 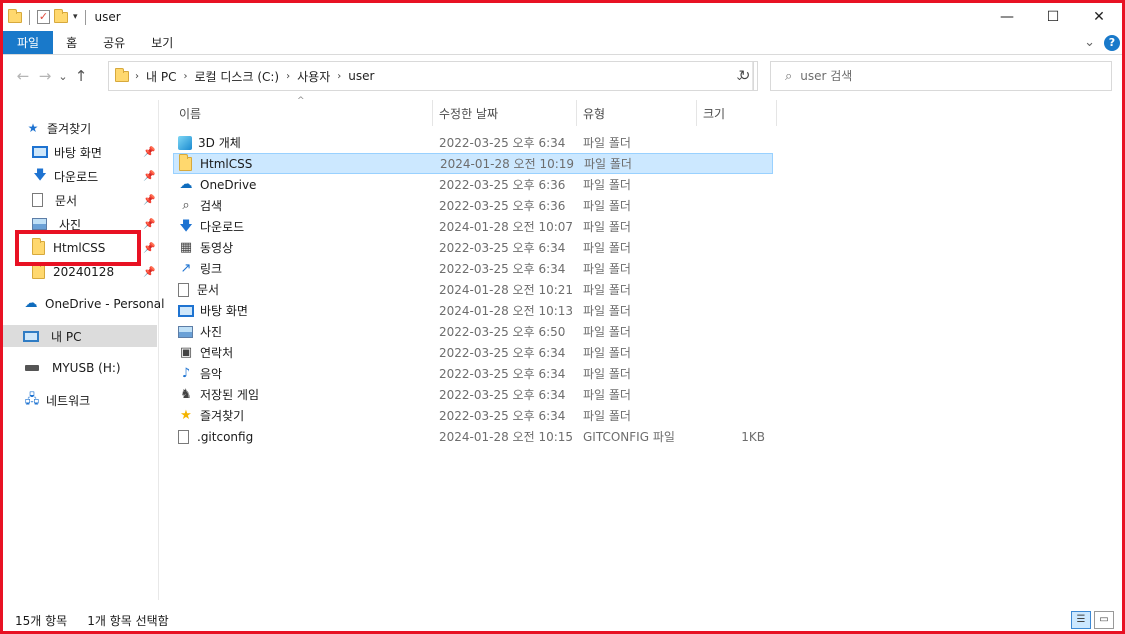 I want to click on tab-view: 보기, so click(x=162, y=42).